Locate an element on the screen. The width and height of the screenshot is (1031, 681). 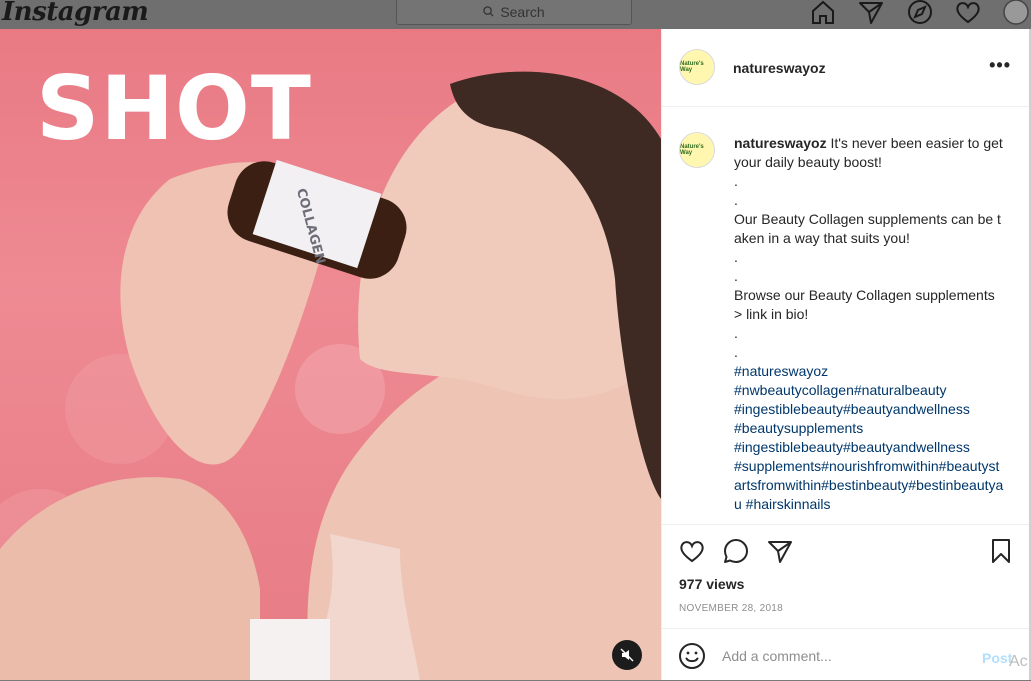
speaker-muted-icon is located at coordinates (627, 655).